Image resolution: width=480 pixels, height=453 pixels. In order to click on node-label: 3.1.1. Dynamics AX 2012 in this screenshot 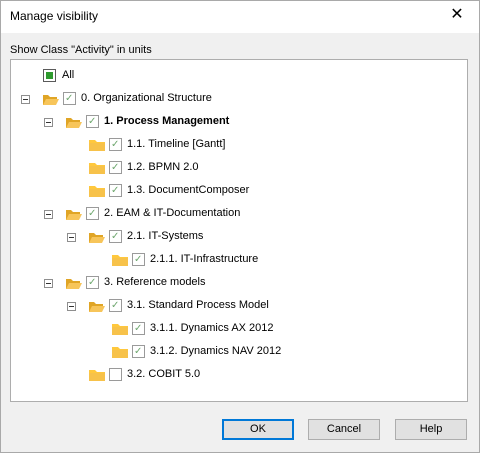, I will do `click(212, 328)`.